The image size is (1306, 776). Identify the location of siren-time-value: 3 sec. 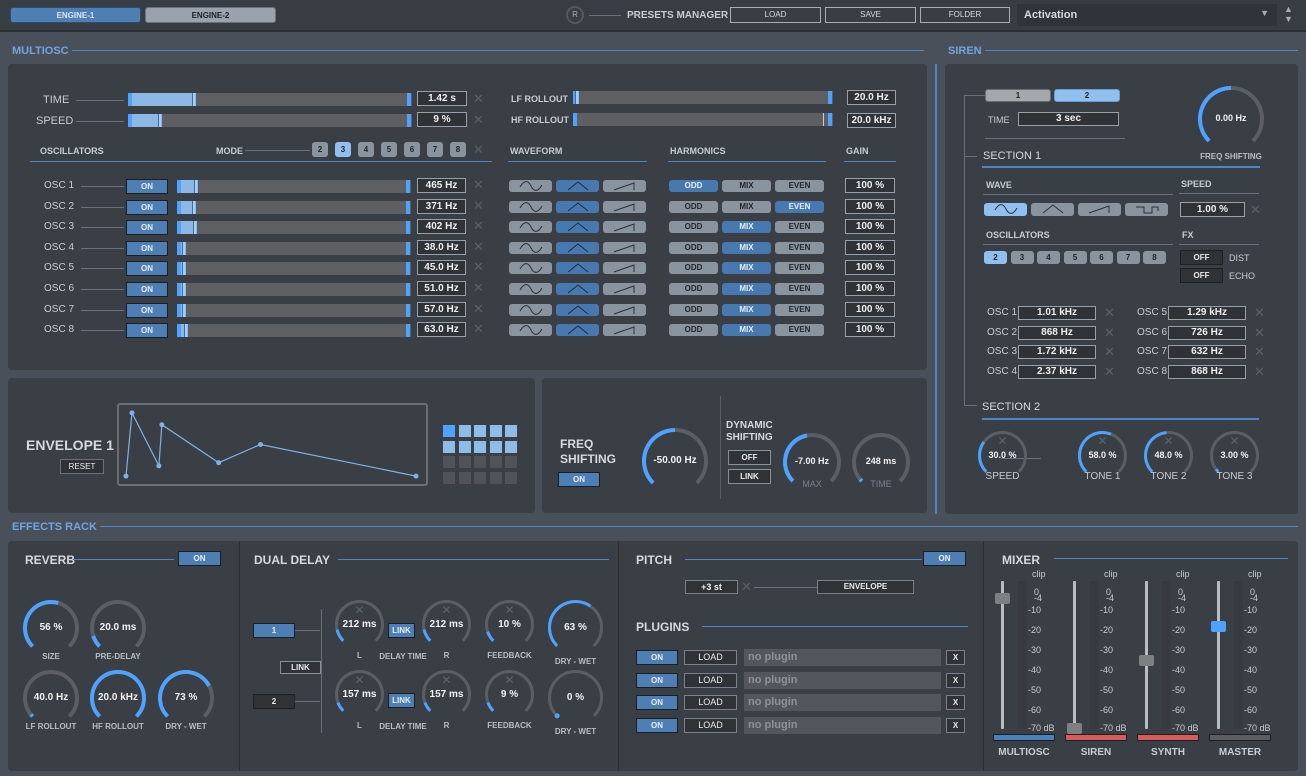
(1068, 119).